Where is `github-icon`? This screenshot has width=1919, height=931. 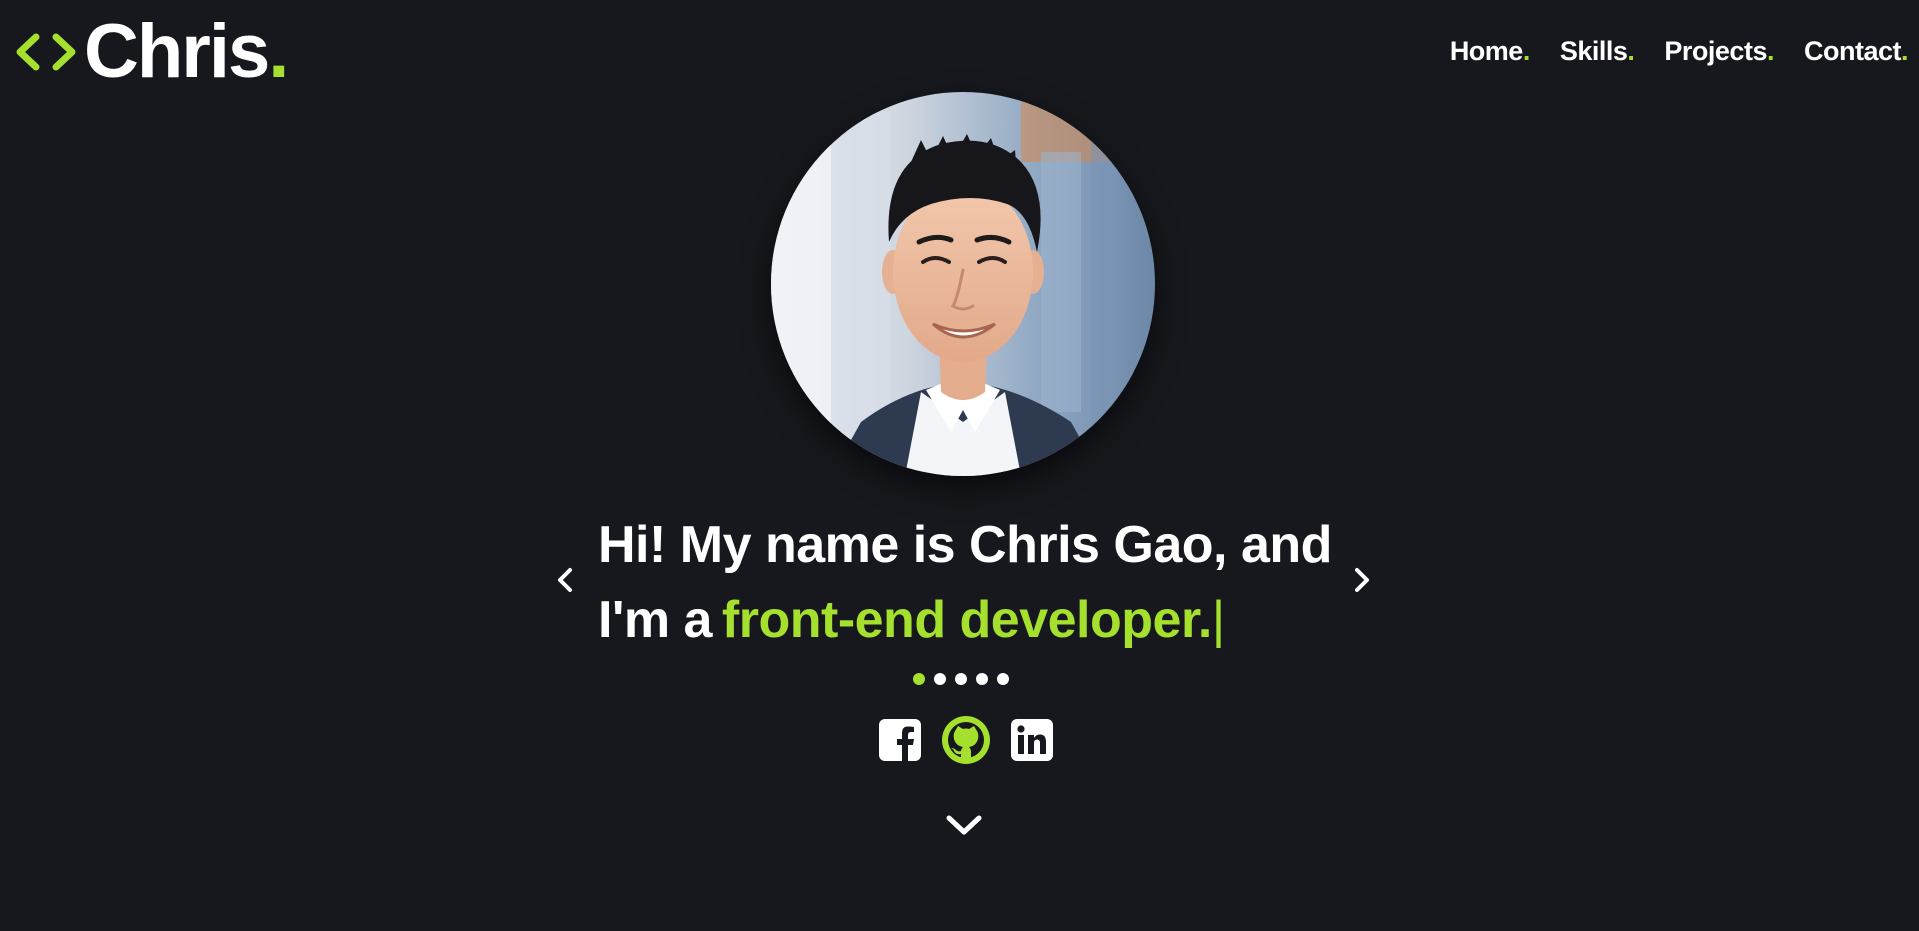 github-icon is located at coordinates (966, 740).